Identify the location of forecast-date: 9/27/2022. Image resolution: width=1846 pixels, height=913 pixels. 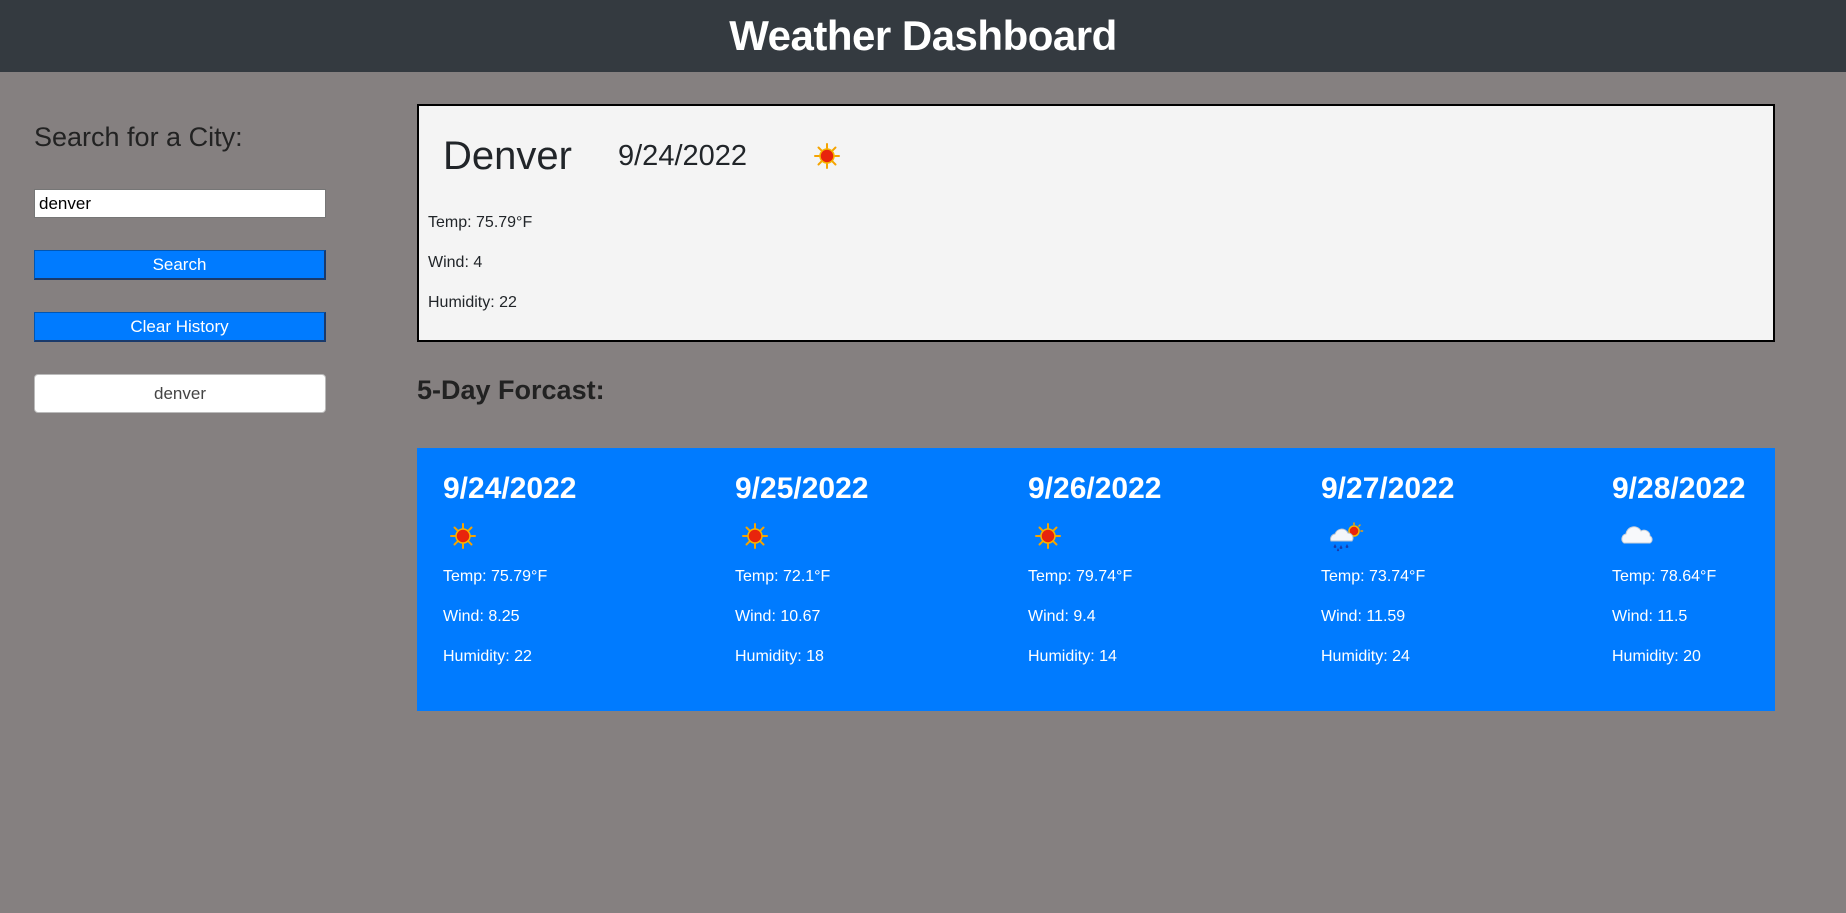
(1388, 488).